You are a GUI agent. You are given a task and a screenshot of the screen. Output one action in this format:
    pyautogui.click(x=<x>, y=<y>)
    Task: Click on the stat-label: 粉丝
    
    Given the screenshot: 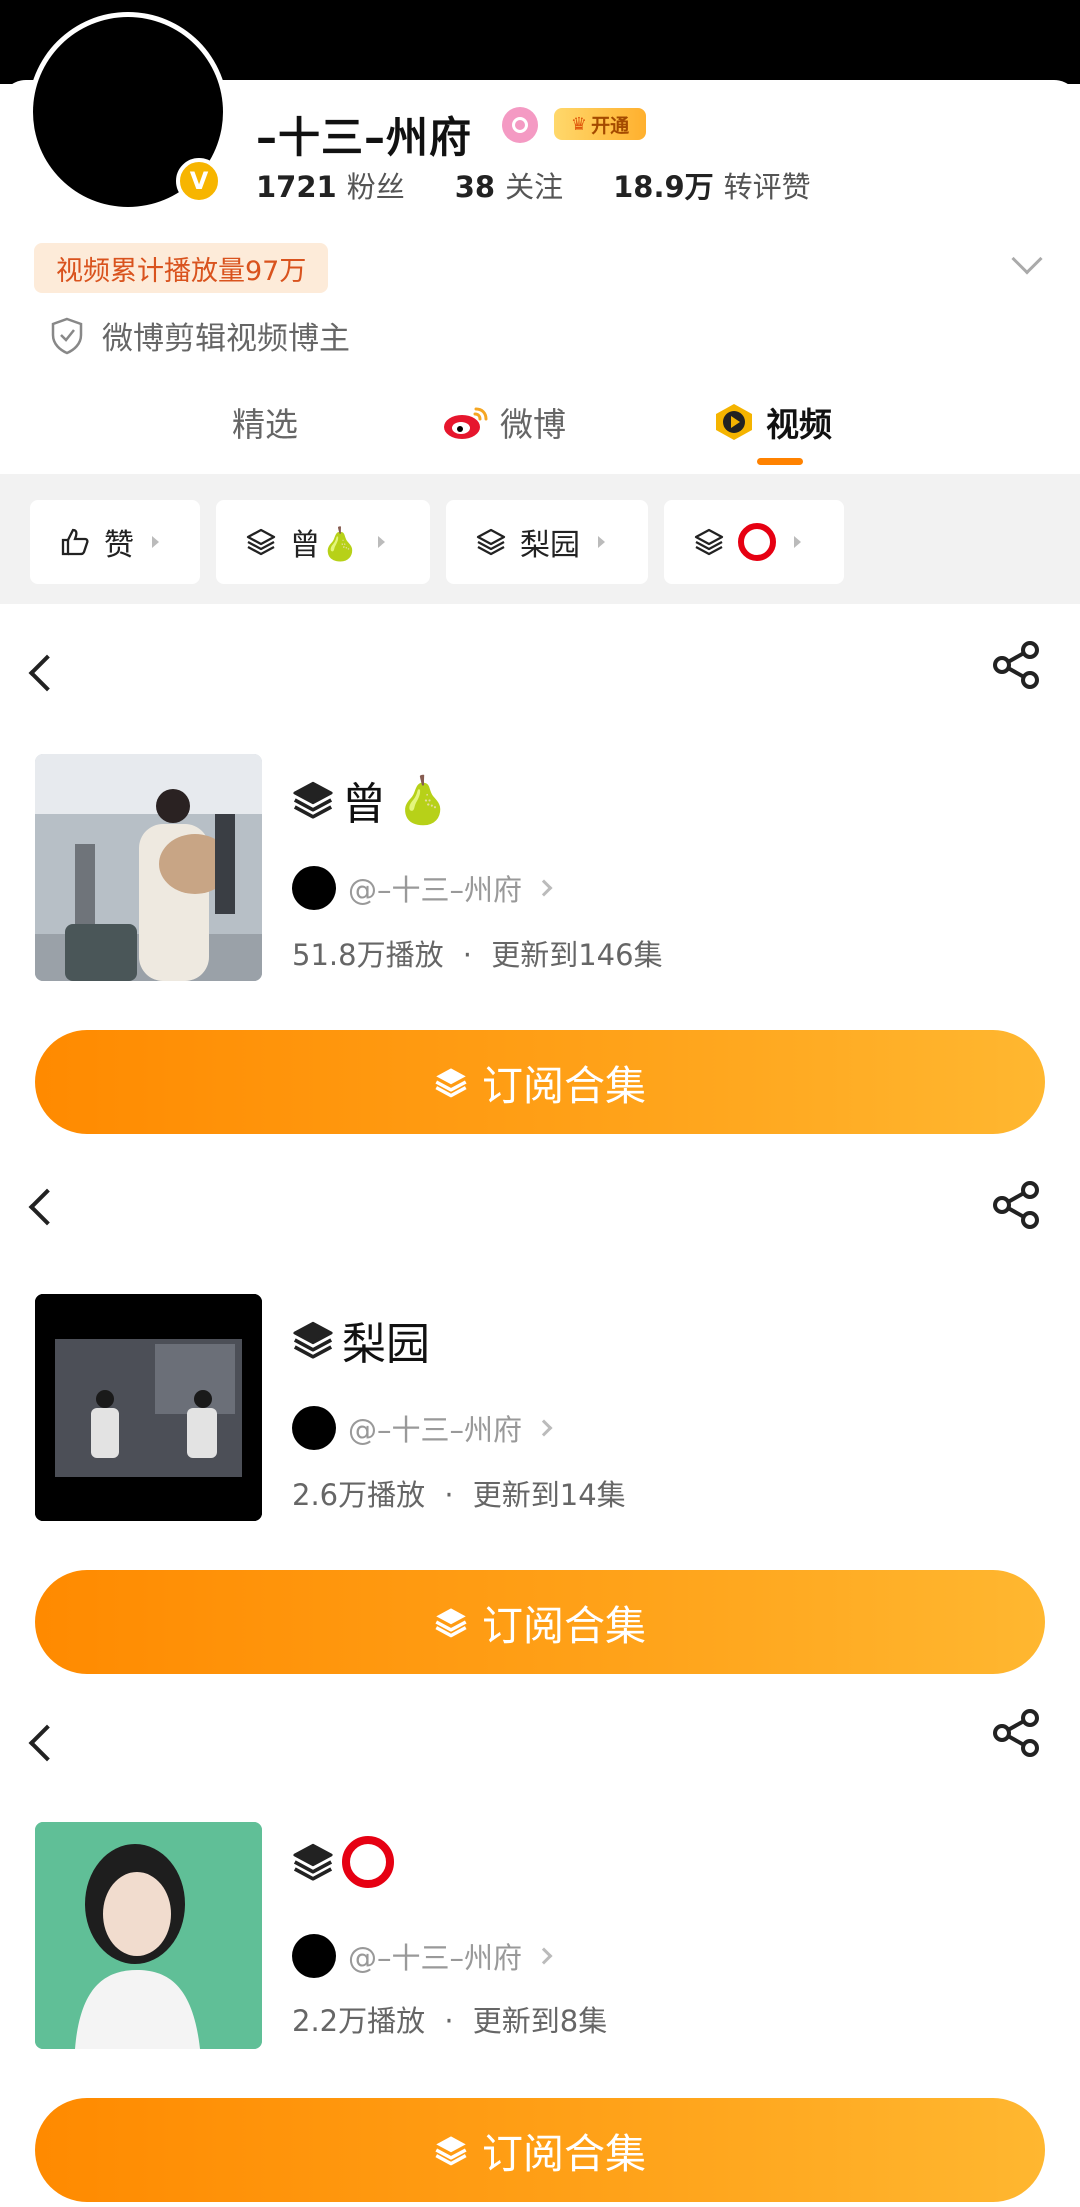 What is the action you would take?
    pyautogui.click(x=375, y=187)
    